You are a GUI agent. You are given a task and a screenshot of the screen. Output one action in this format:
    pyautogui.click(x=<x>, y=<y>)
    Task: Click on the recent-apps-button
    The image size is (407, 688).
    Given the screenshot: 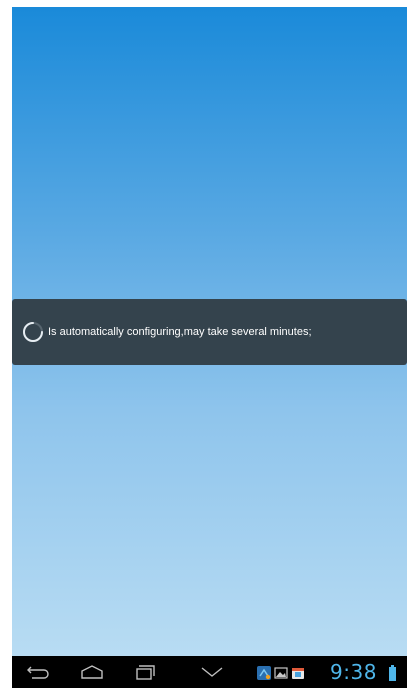 What is the action you would take?
    pyautogui.click(x=144, y=672)
    